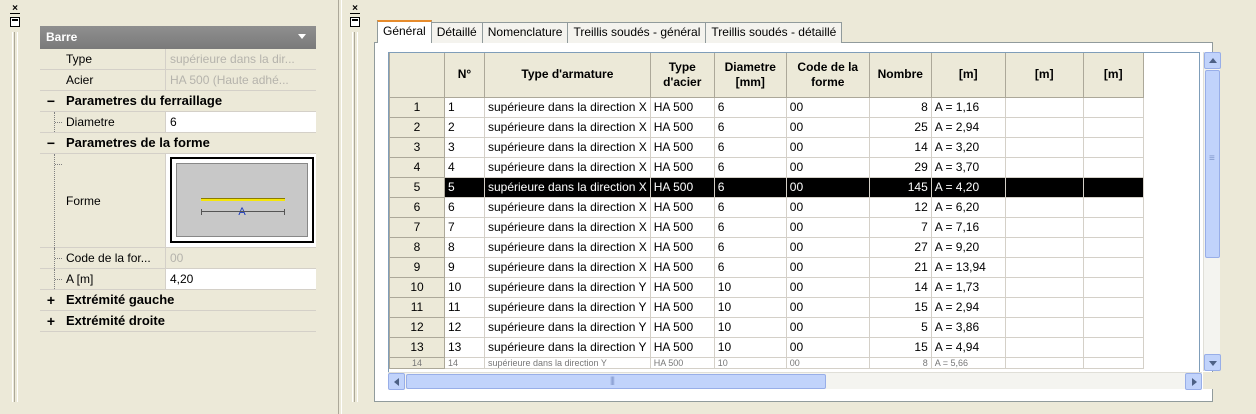 This screenshot has width=1256, height=414. Describe the element at coordinates (1212, 60) in the screenshot. I see `scroll-up-button` at that location.